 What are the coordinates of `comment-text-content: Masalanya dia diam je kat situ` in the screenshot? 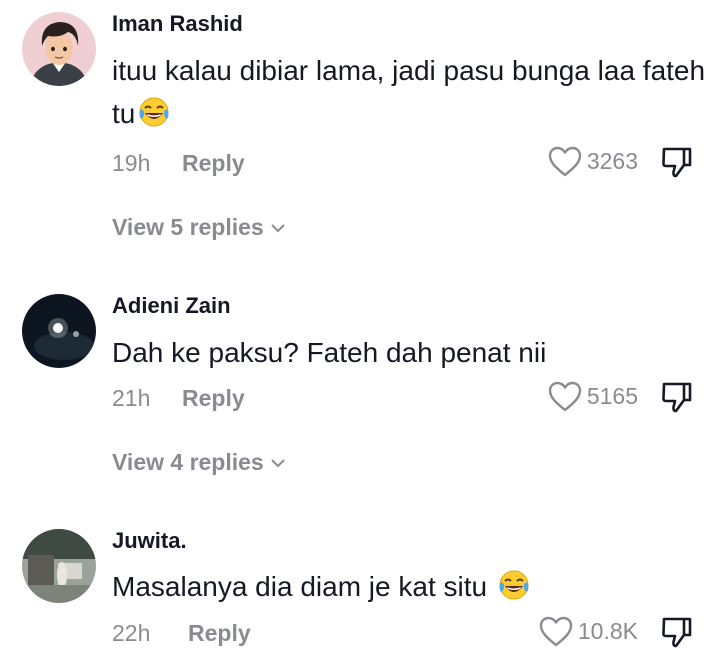 It's located at (300, 586).